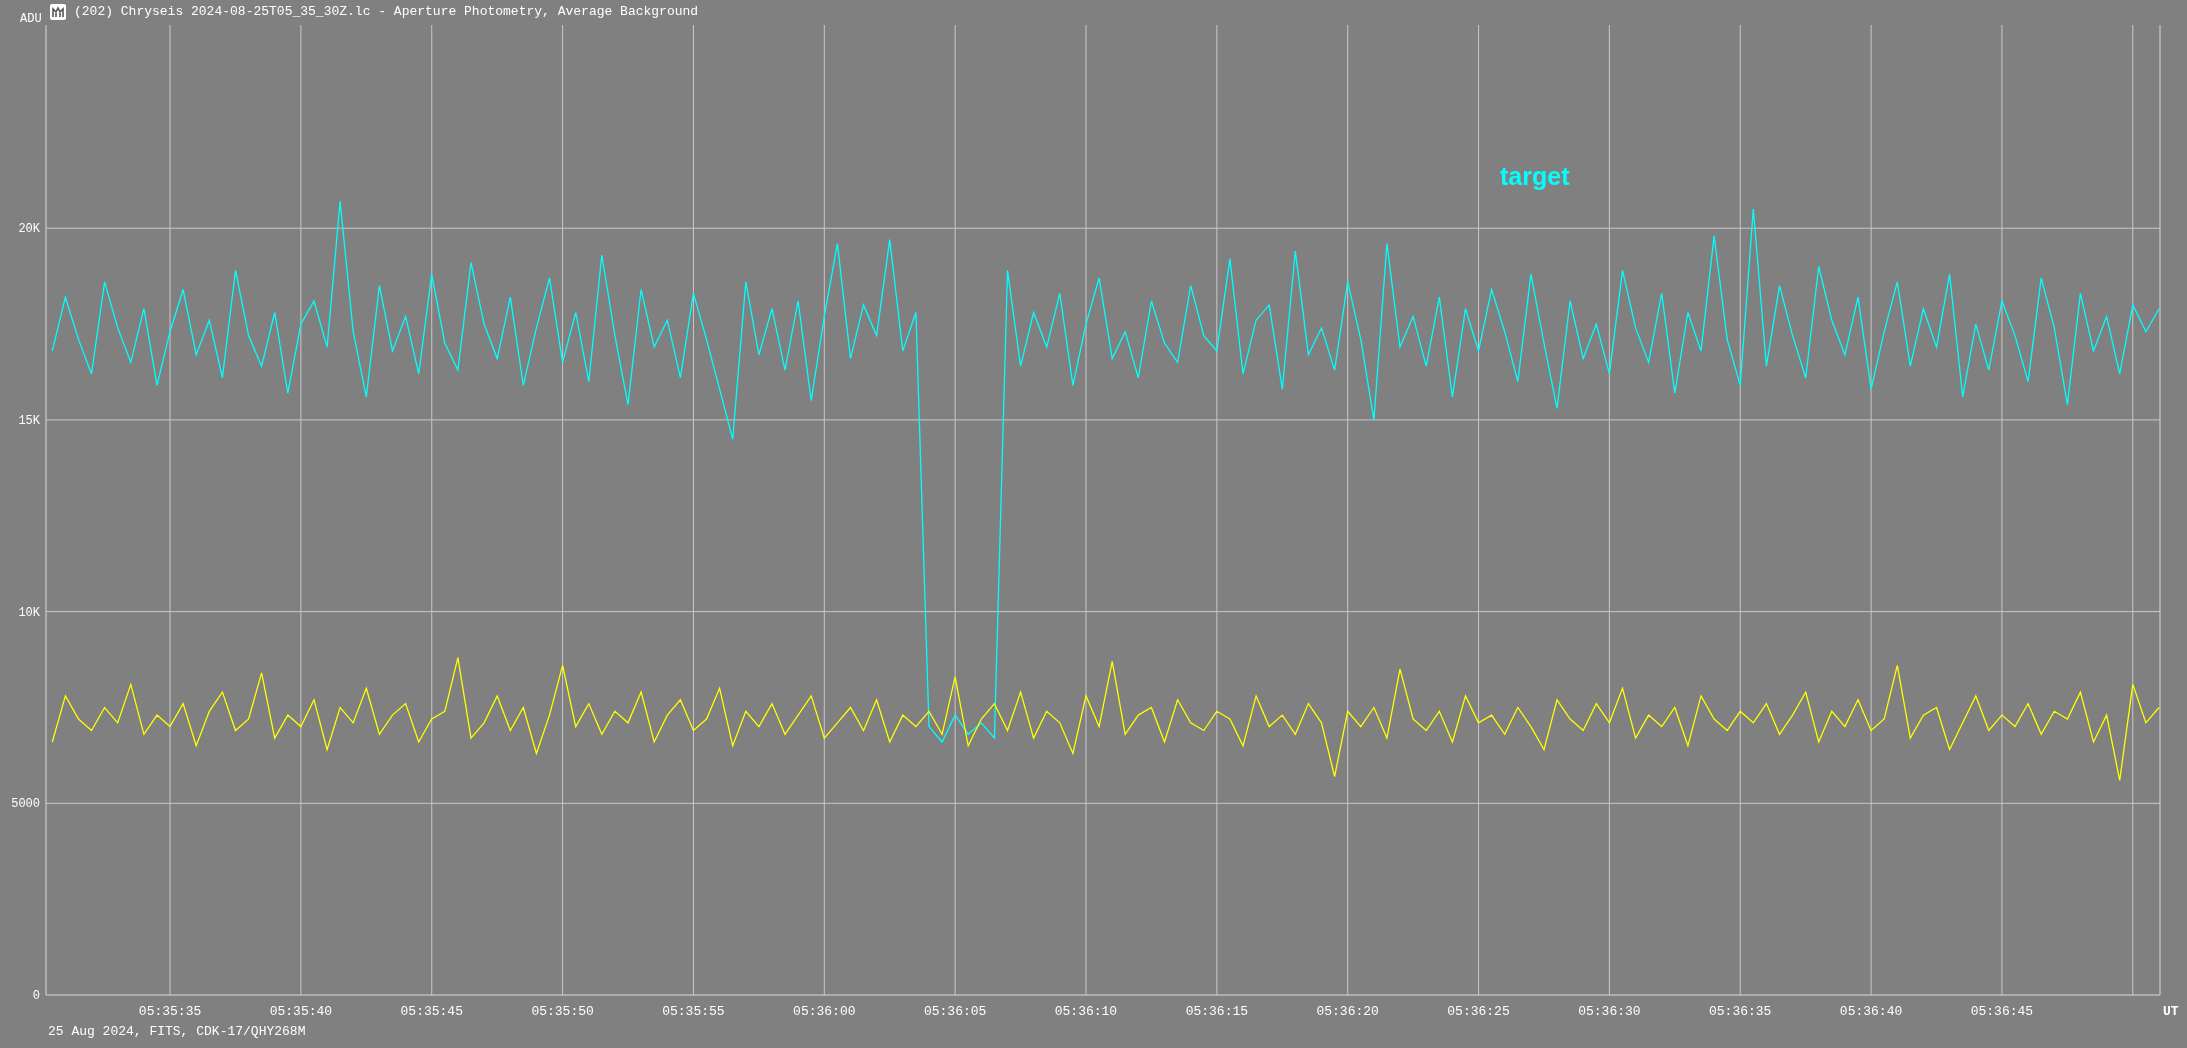 This screenshot has height=1048, width=2187. What do you see at coordinates (2002, 1011) in the screenshot?
I see `x-tick-label: 05:36:45` at bounding box center [2002, 1011].